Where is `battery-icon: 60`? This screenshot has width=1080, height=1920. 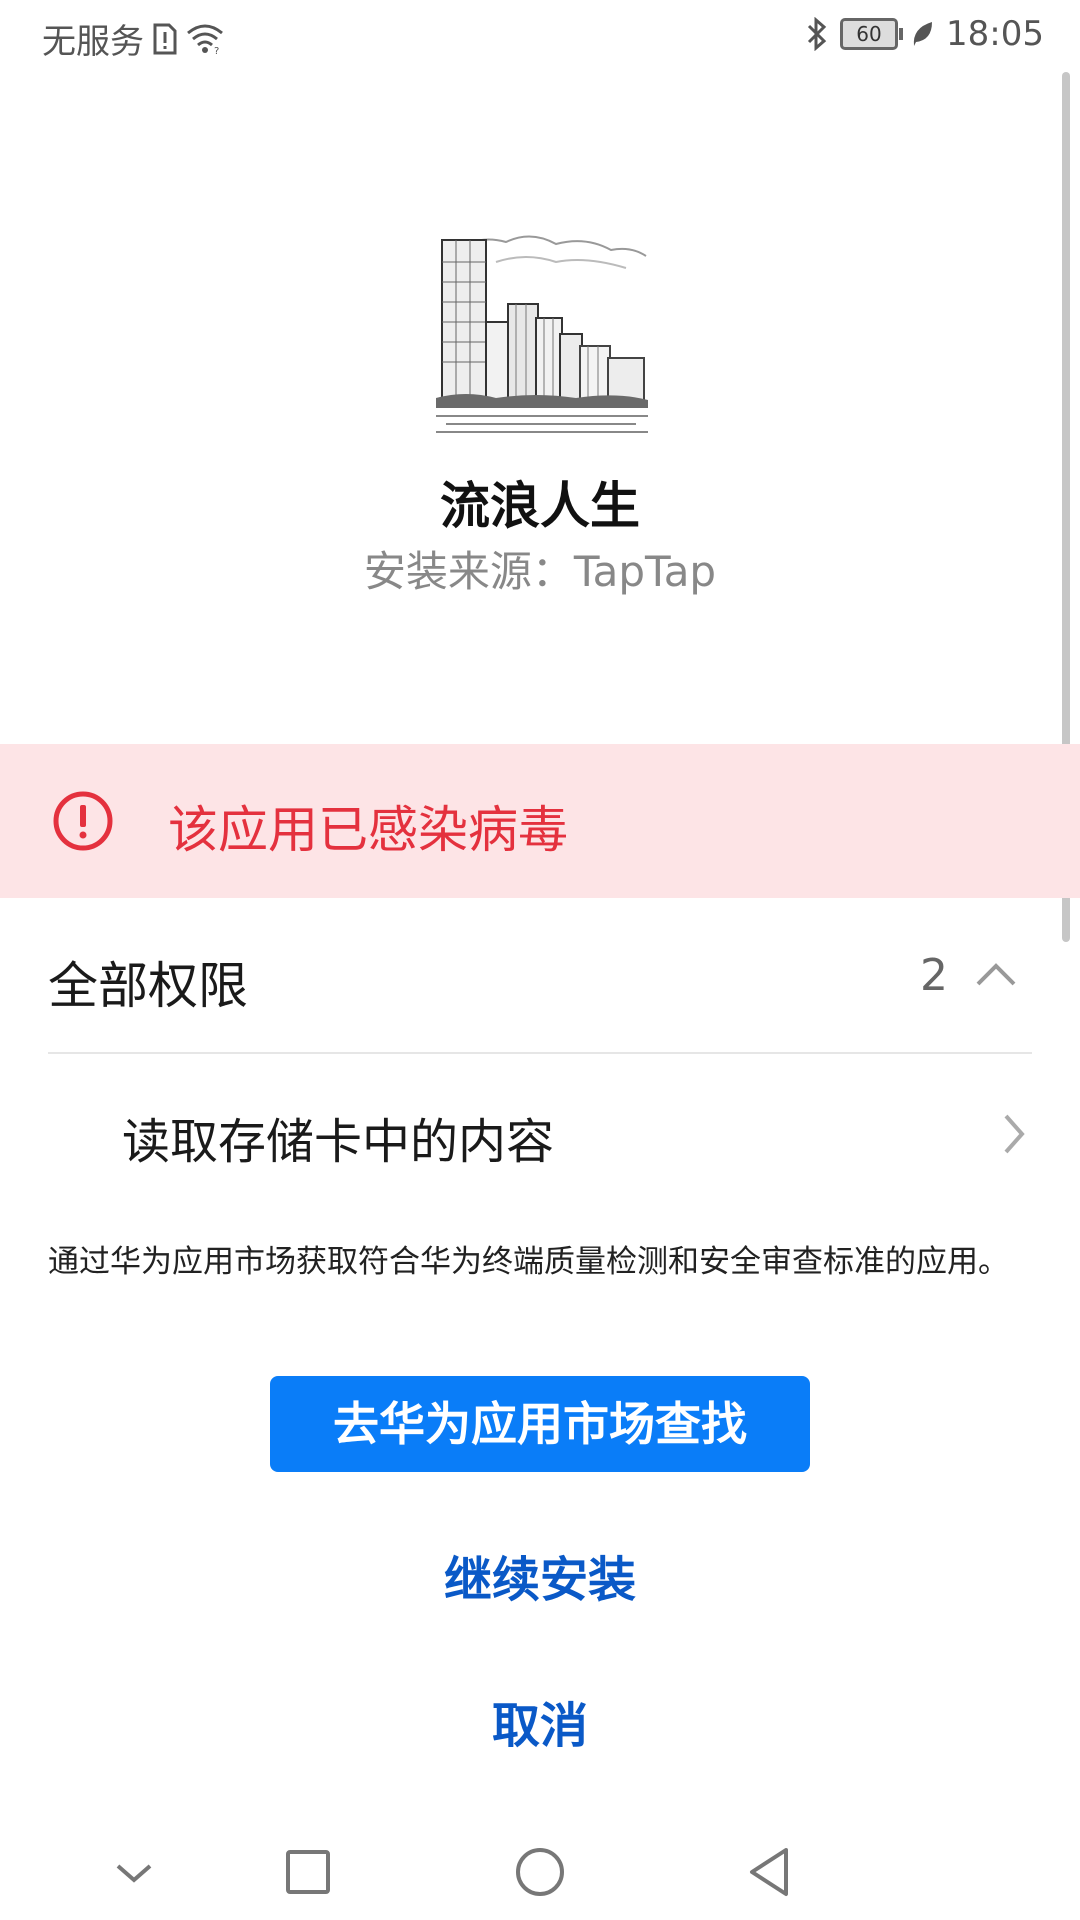 battery-icon: 60 is located at coordinates (872, 34).